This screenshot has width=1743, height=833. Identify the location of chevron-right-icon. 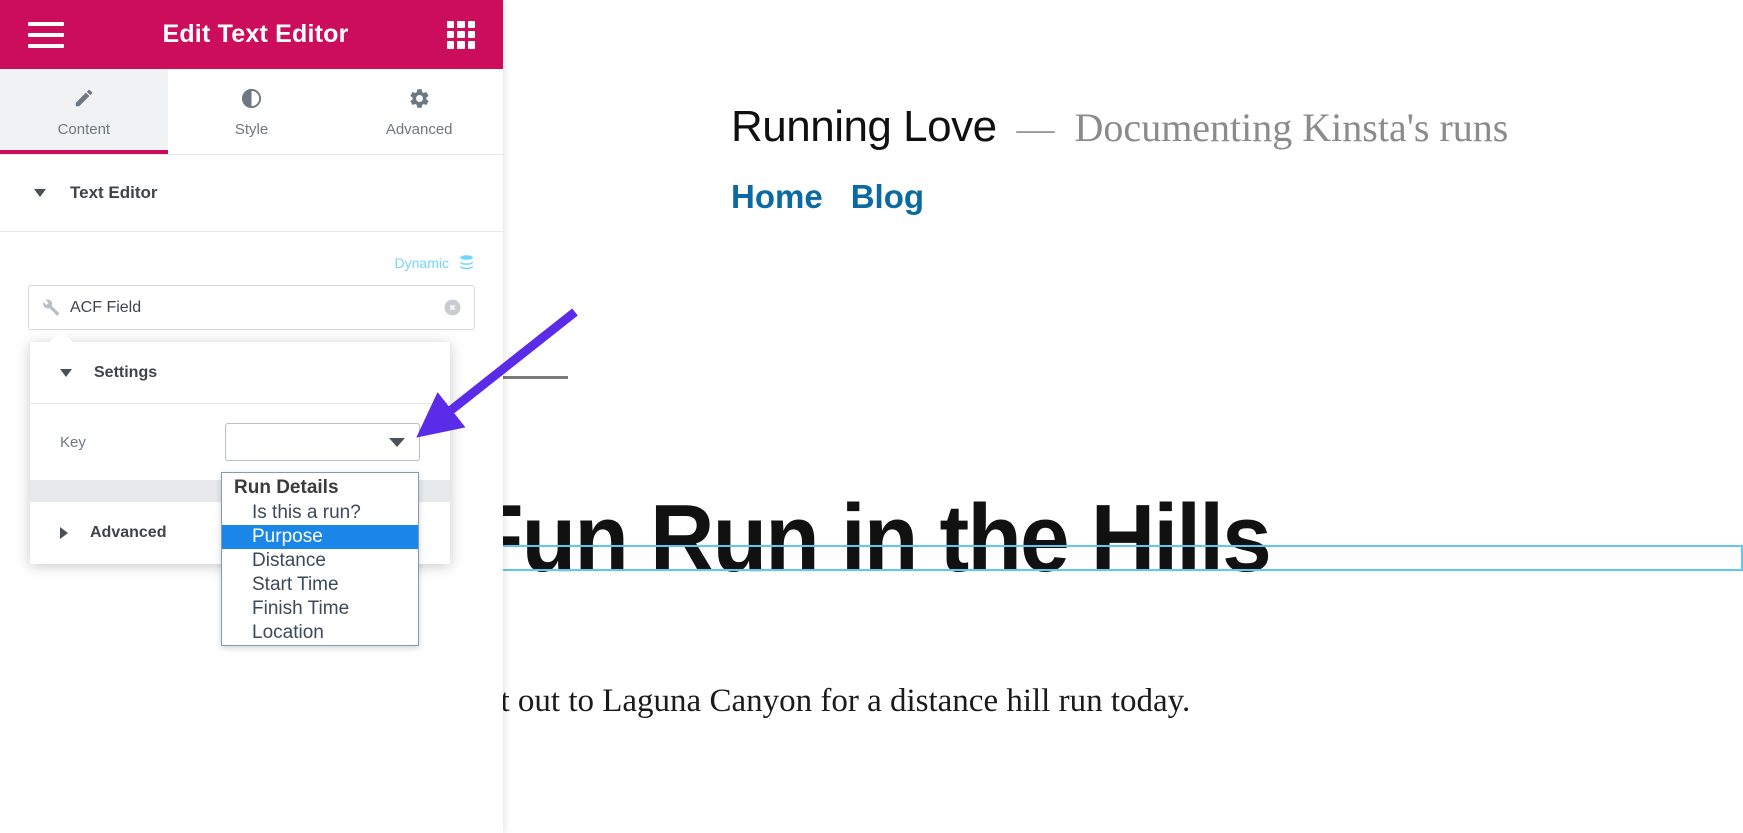
(64, 533).